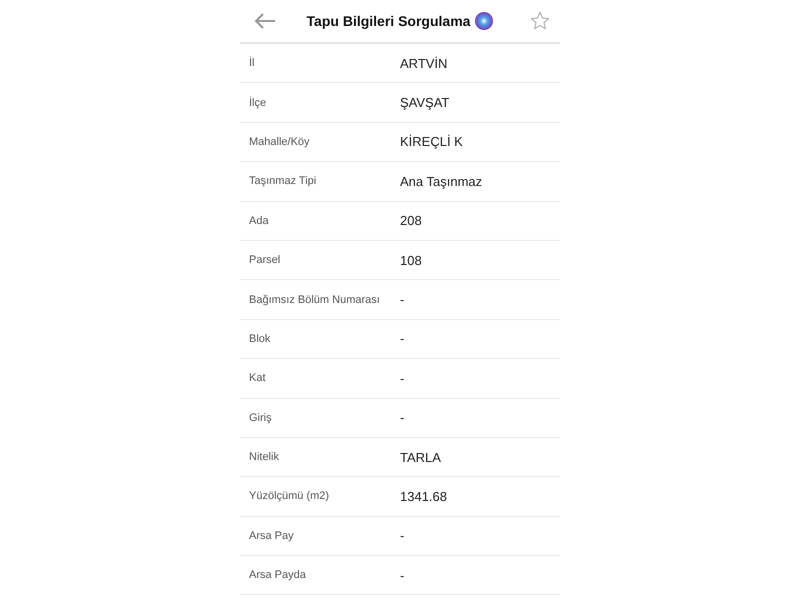 This screenshot has width=800, height=600. Describe the element at coordinates (289, 496) in the screenshot. I see `field-label: Yüzölçümü (m2)` at that location.